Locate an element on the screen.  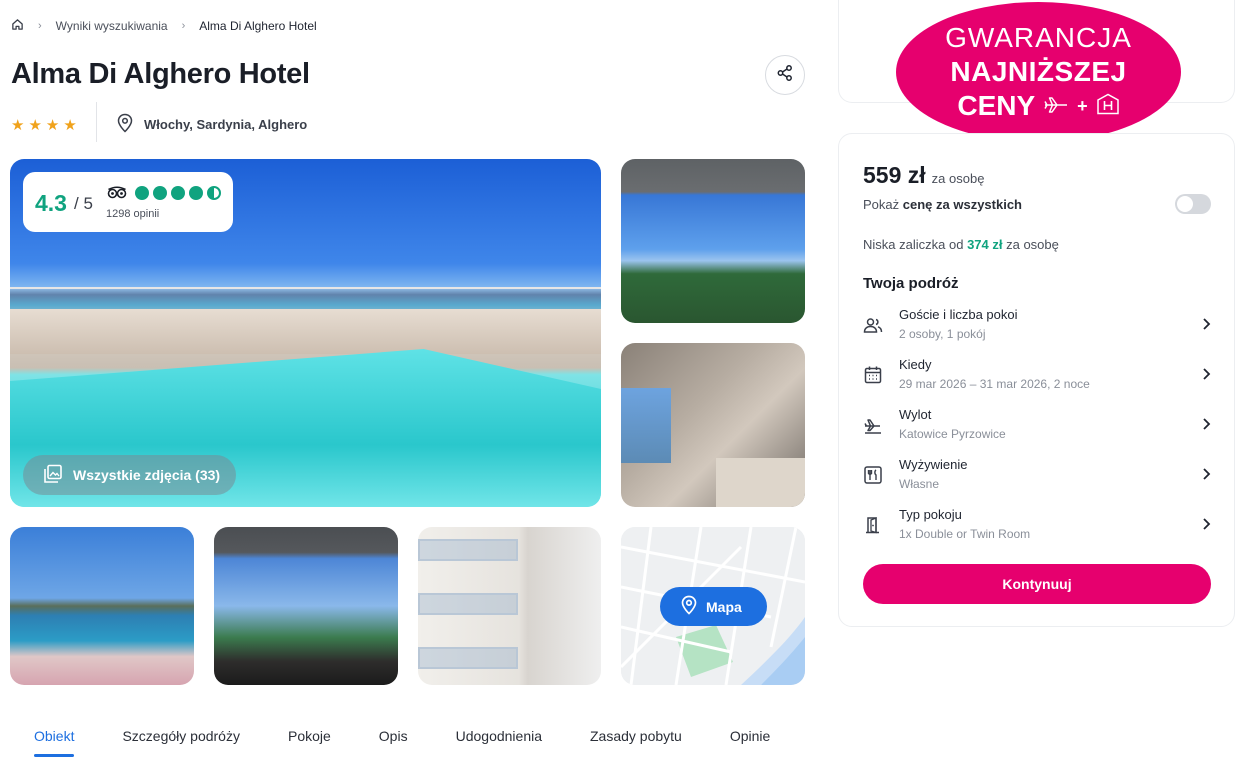
promo-plus: + is located at coordinates (1082, 105).